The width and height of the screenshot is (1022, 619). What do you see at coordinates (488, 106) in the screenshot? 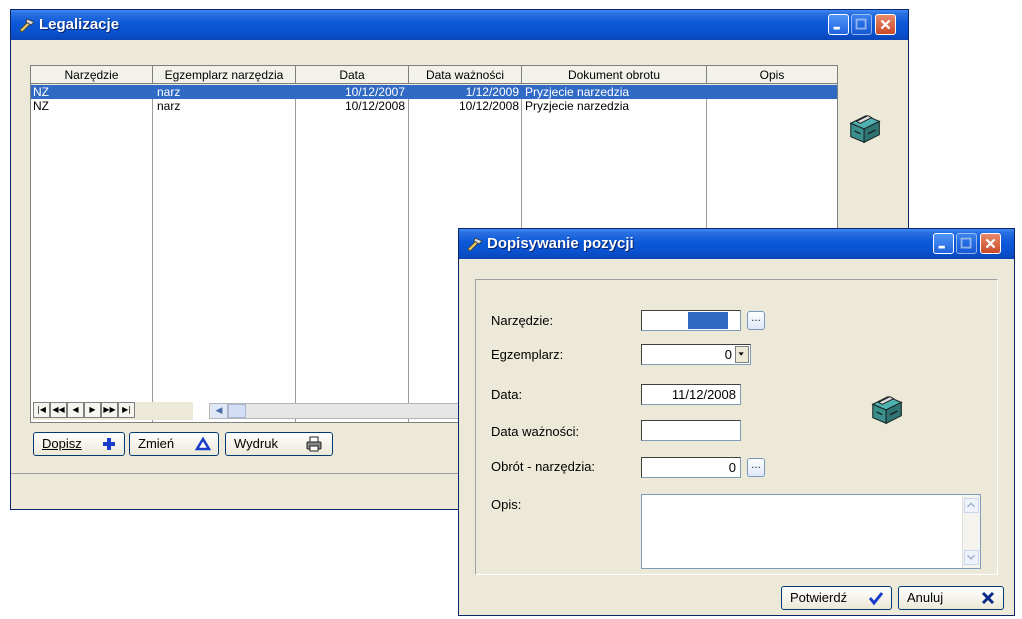
I see `cell-data-waznosci: 10/12/2008` at bounding box center [488, 106].